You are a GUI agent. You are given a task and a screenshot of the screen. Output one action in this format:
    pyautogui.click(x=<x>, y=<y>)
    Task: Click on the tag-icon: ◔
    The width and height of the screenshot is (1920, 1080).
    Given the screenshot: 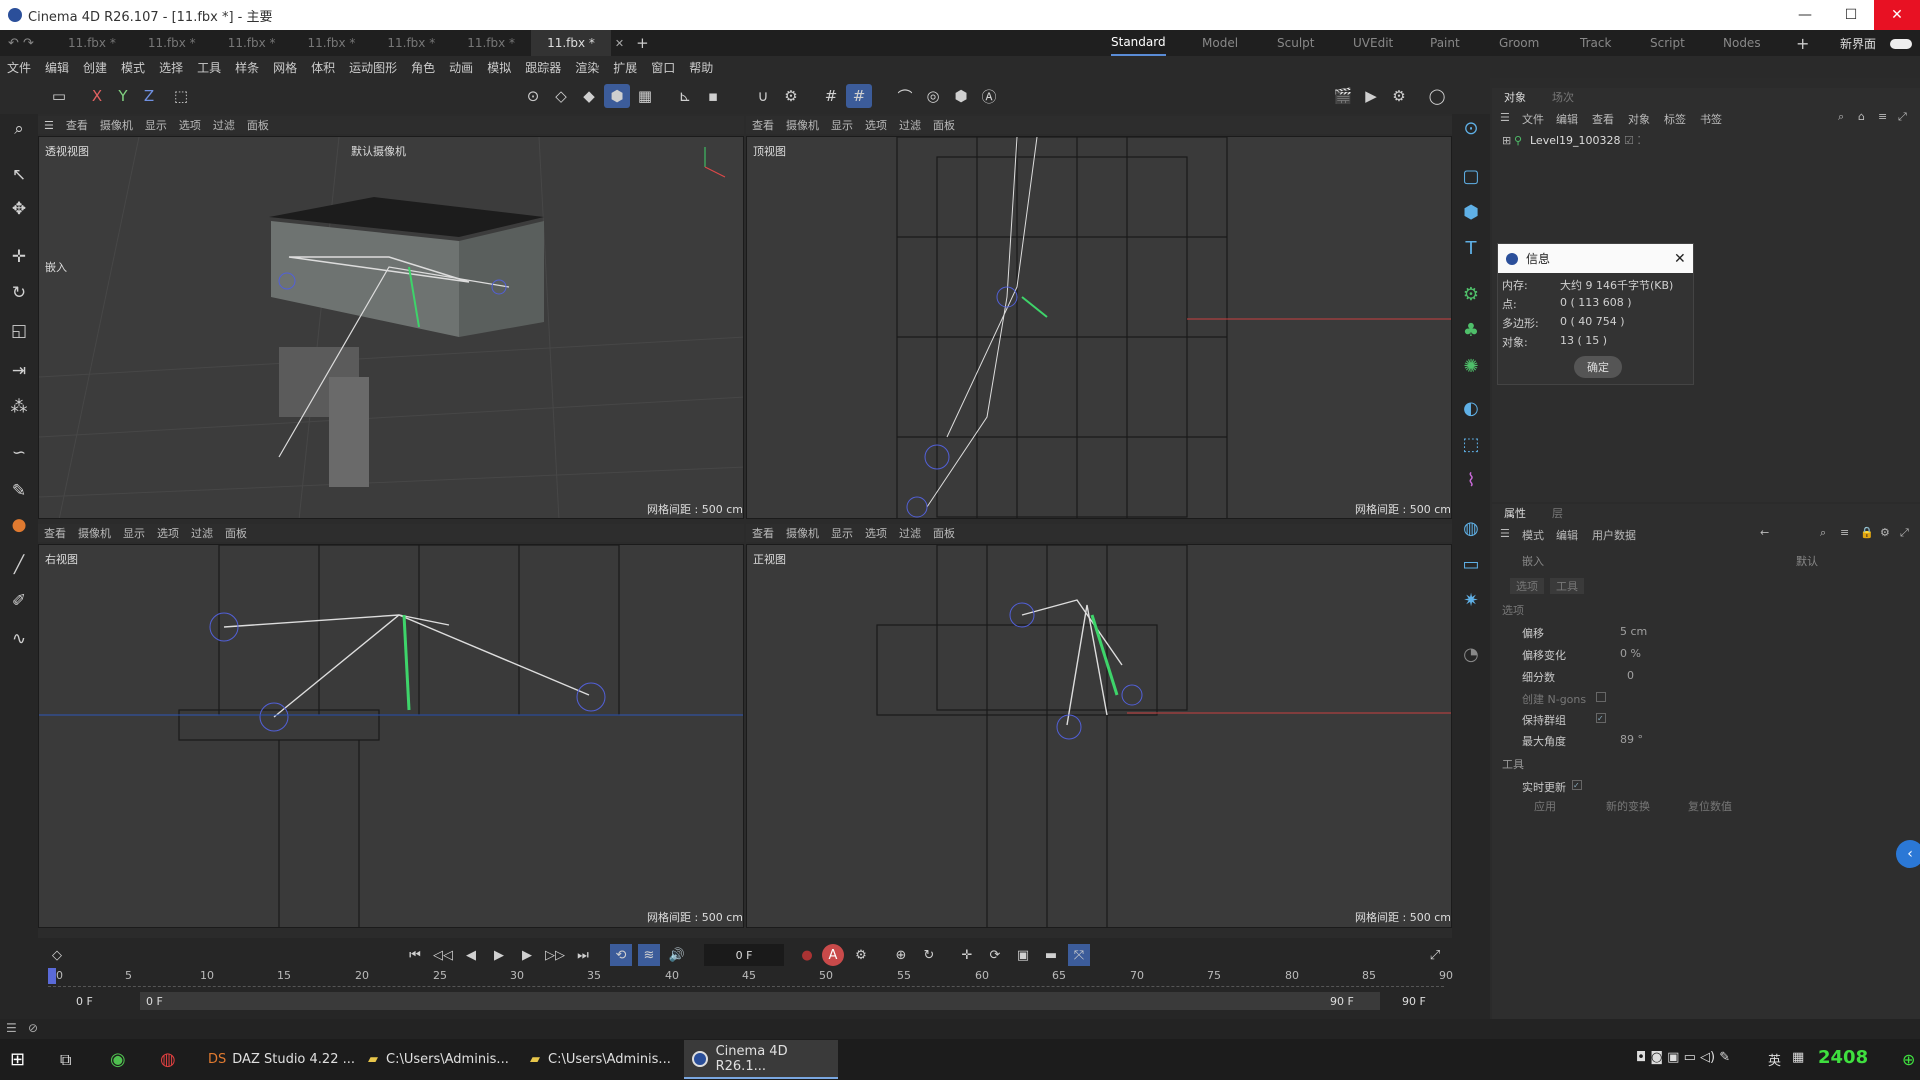 What is the action you would take?
    pyautogui.click(x=1471, y=654)
    